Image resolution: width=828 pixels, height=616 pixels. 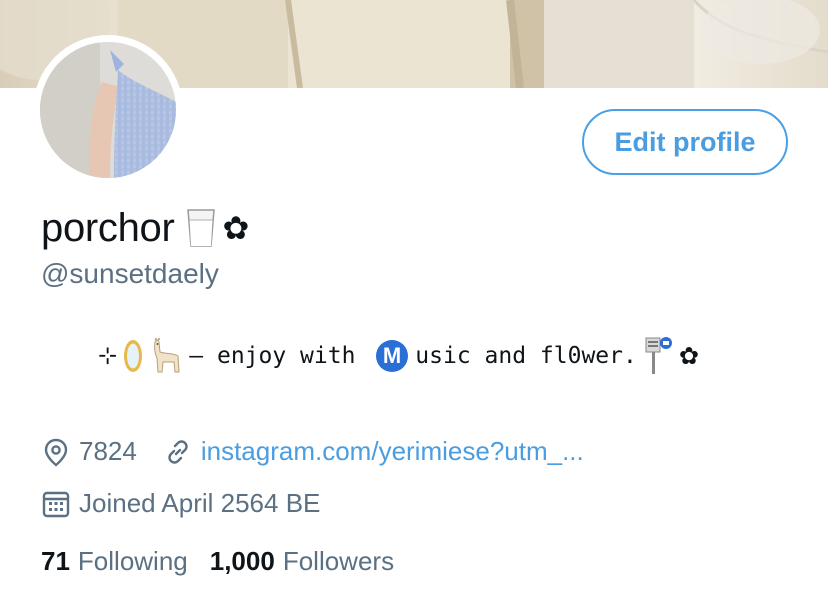 What do you see at coordinates (201, 228) in the screenshot?
I see `milk-glass-icon` at bounding box center [201, 228].